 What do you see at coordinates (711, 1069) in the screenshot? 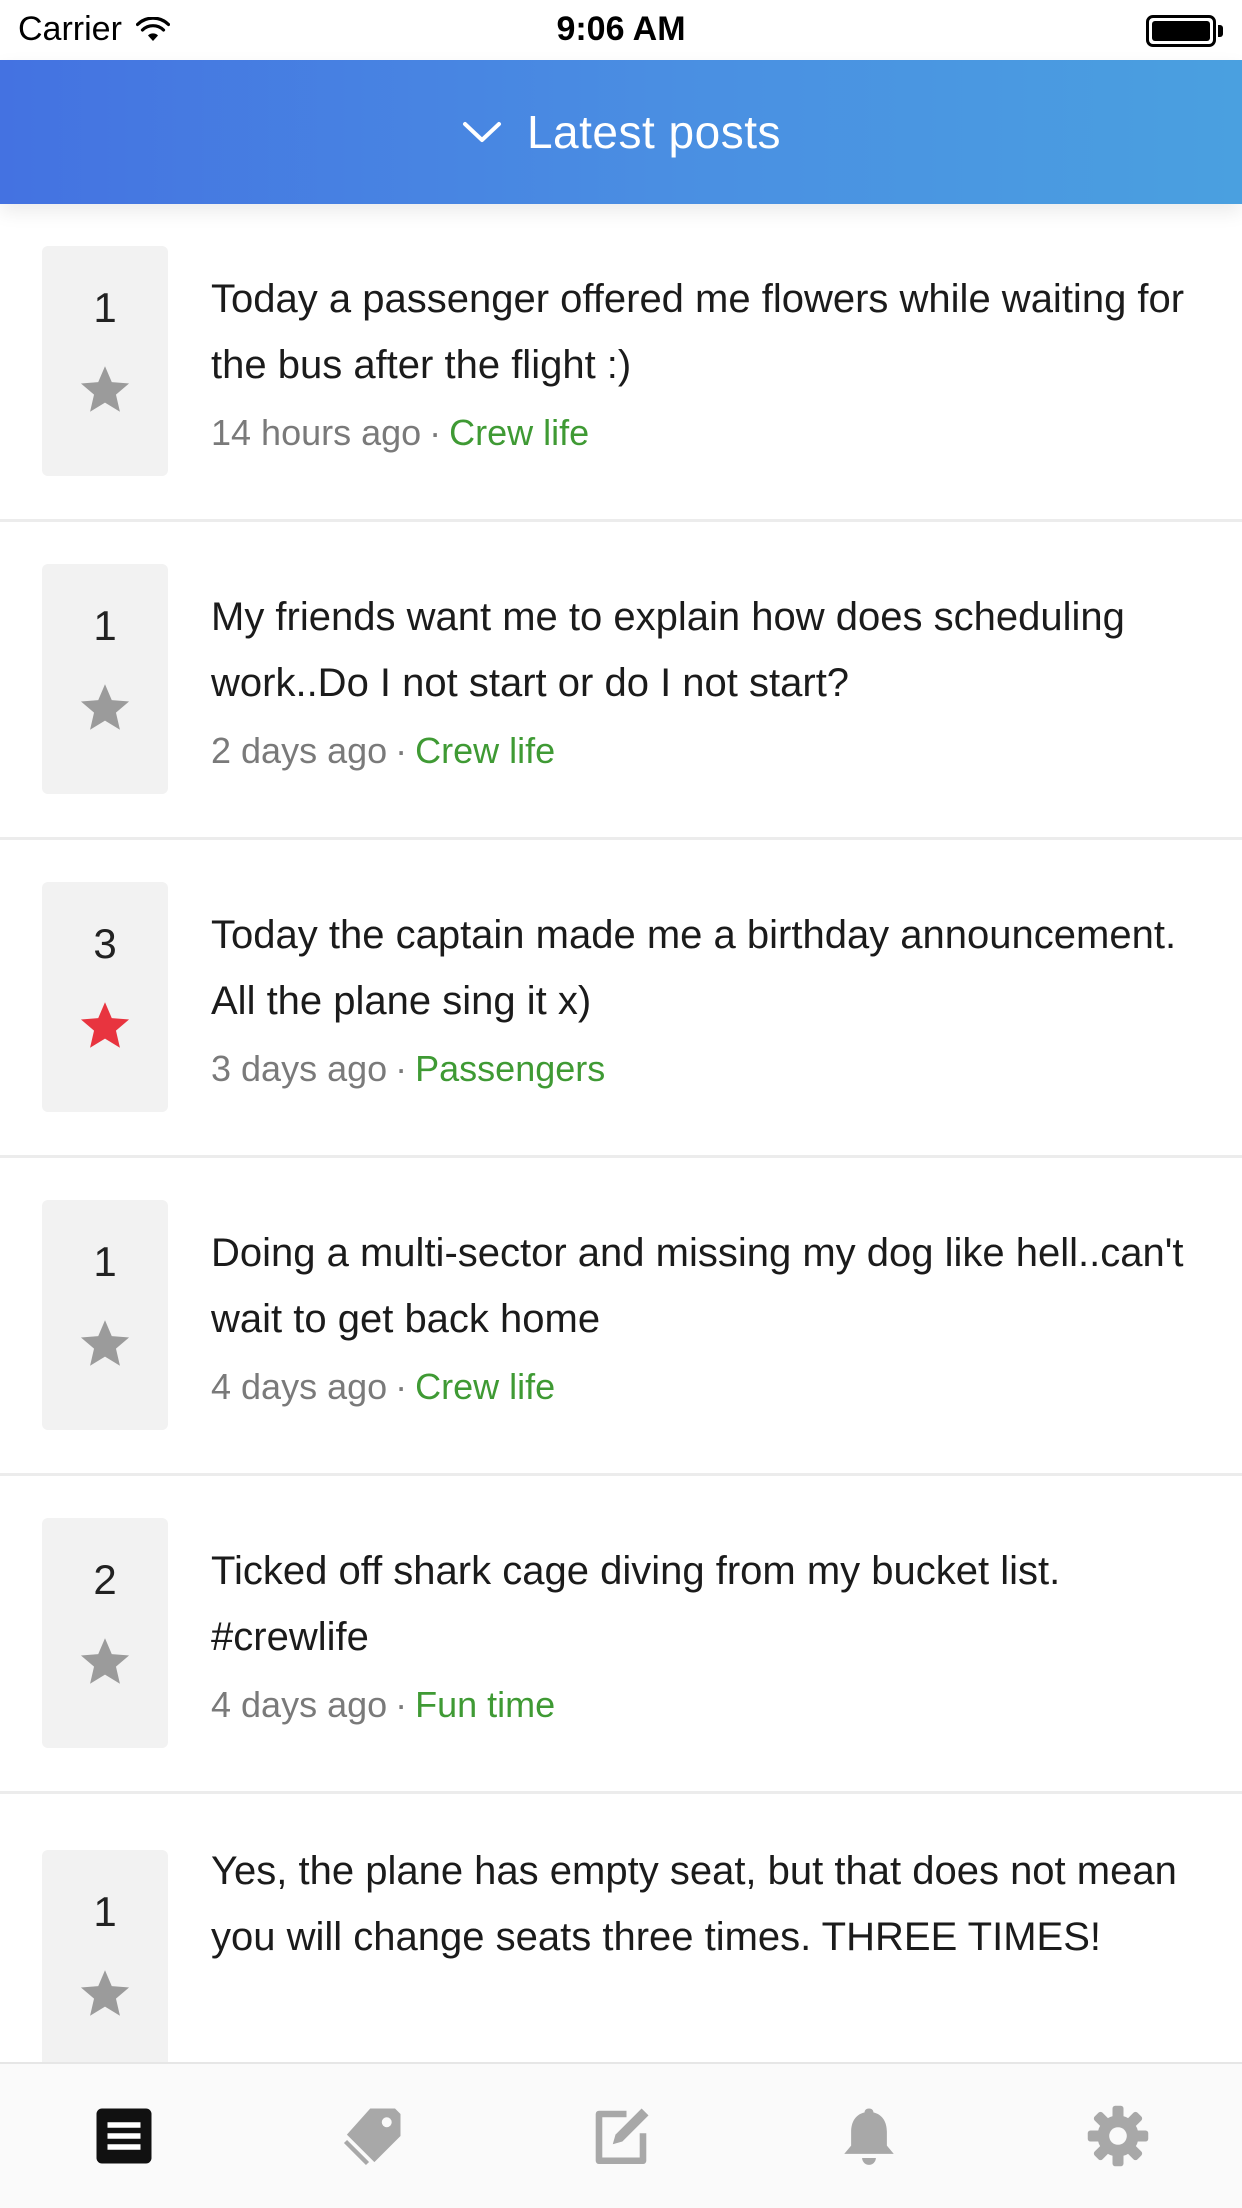
I see `post-meta: 3 days ago · Passengers` at bounding box center [711, 1069].